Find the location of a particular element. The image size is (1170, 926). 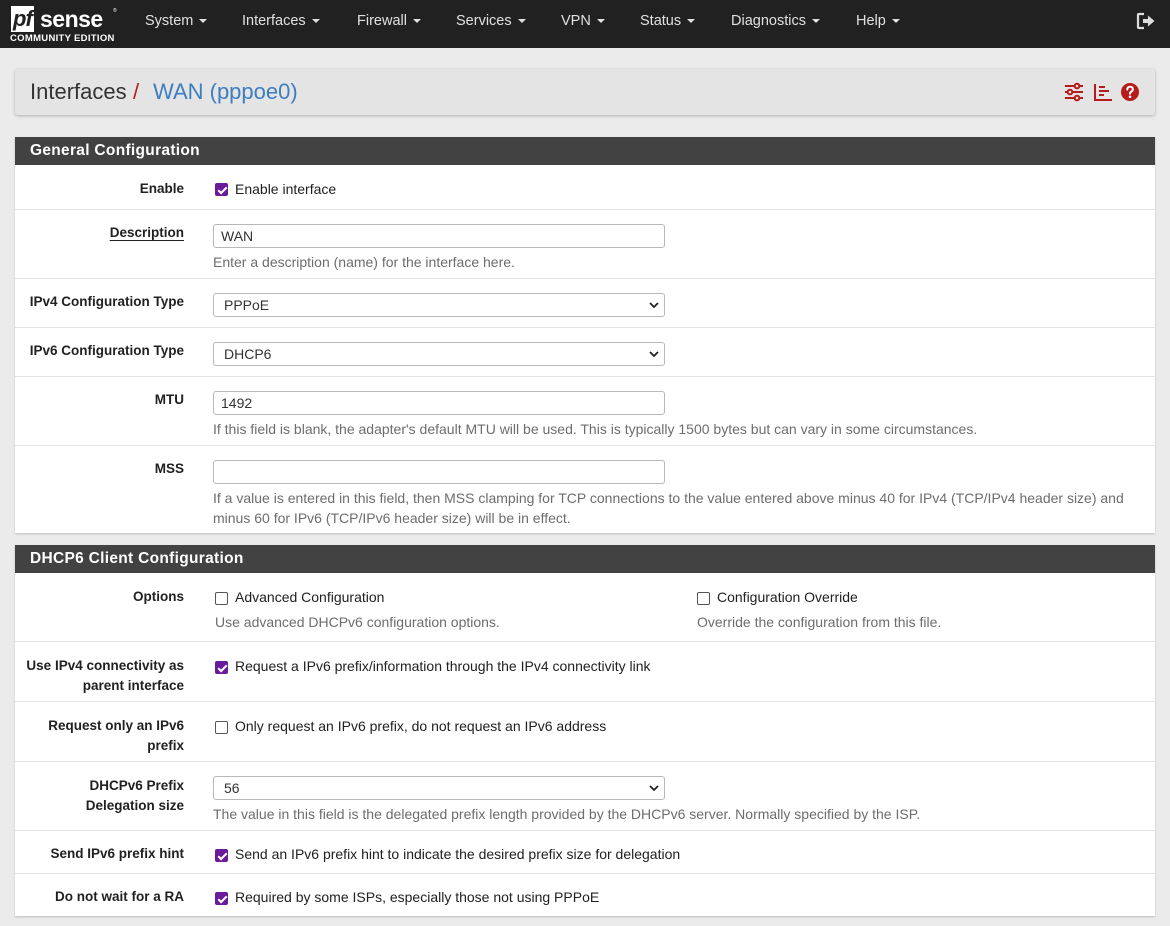

breadcrumb: Interfaces / WAN (pppoe0) is located at coordinates (585, 92).